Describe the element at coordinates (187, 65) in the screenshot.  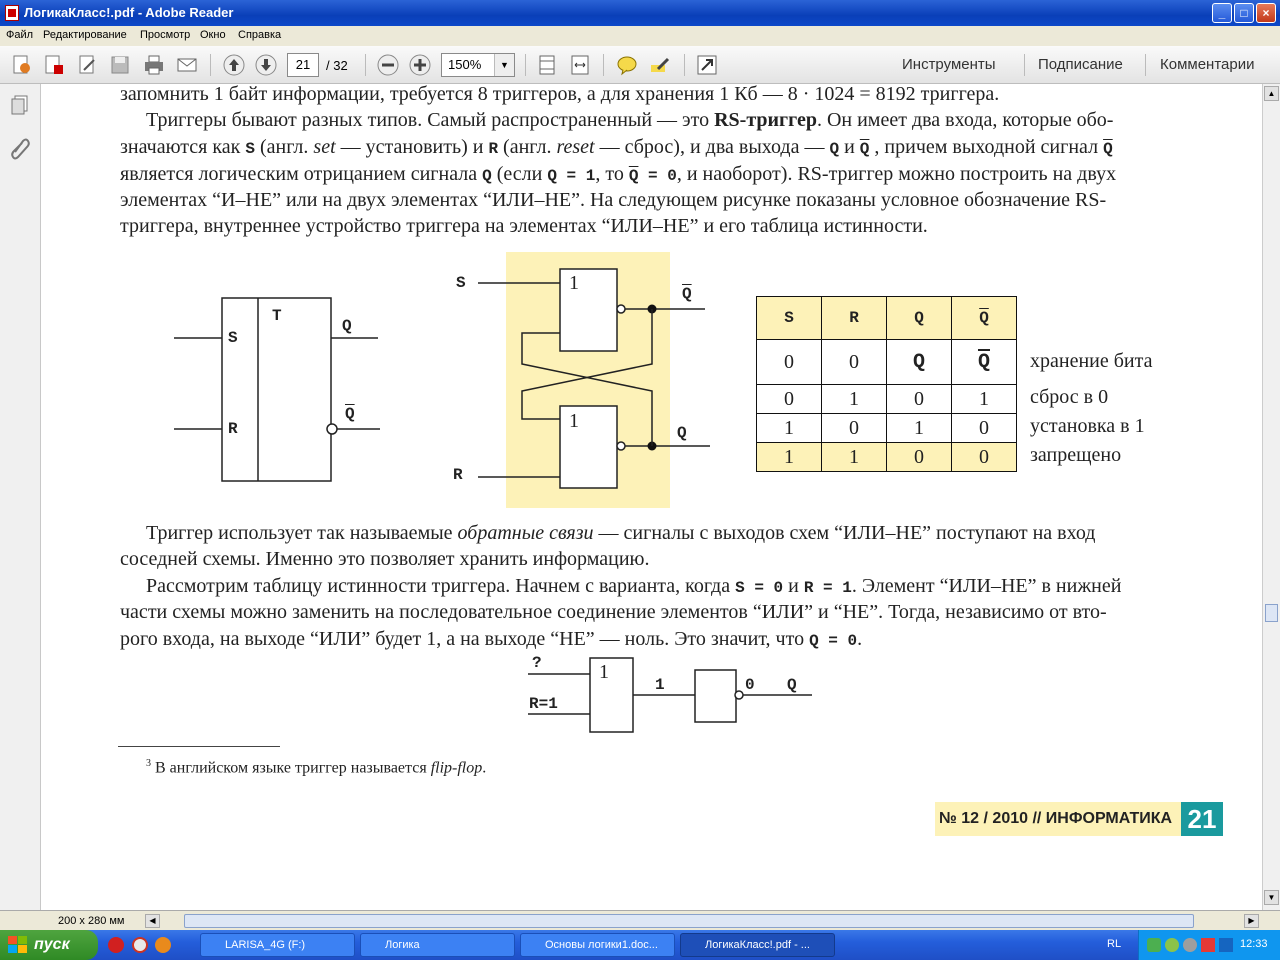
I see `email-icon` at that location.